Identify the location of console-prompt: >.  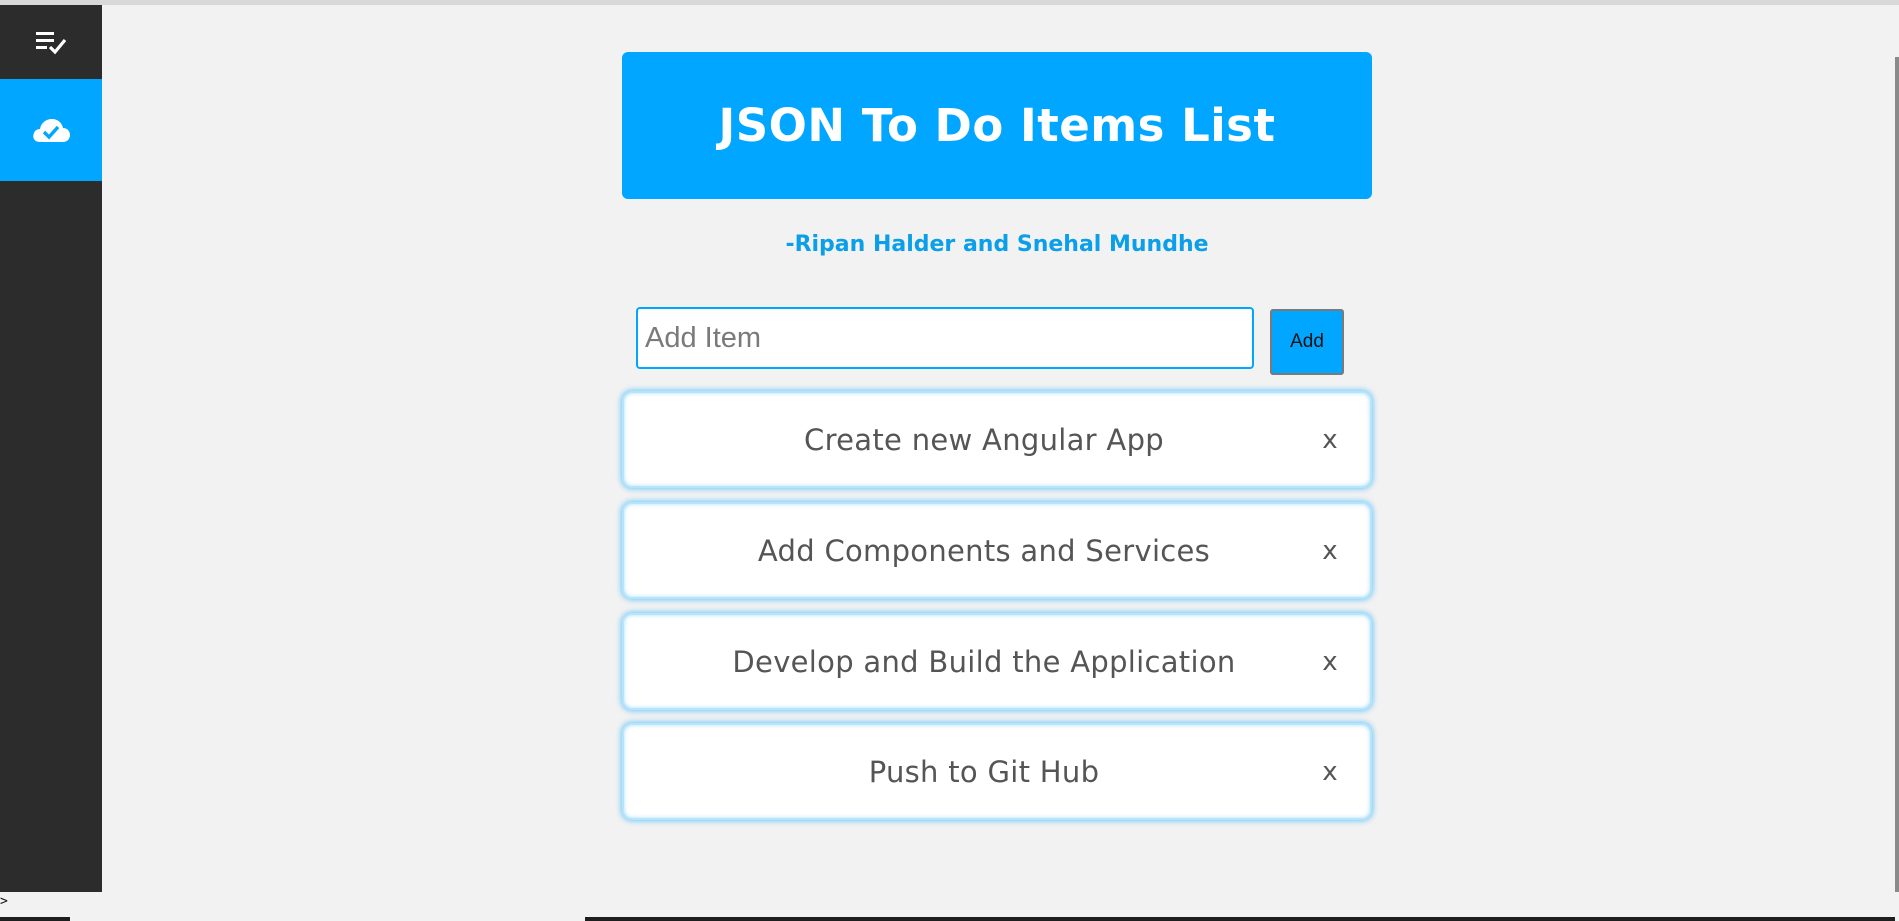
(4, 901).